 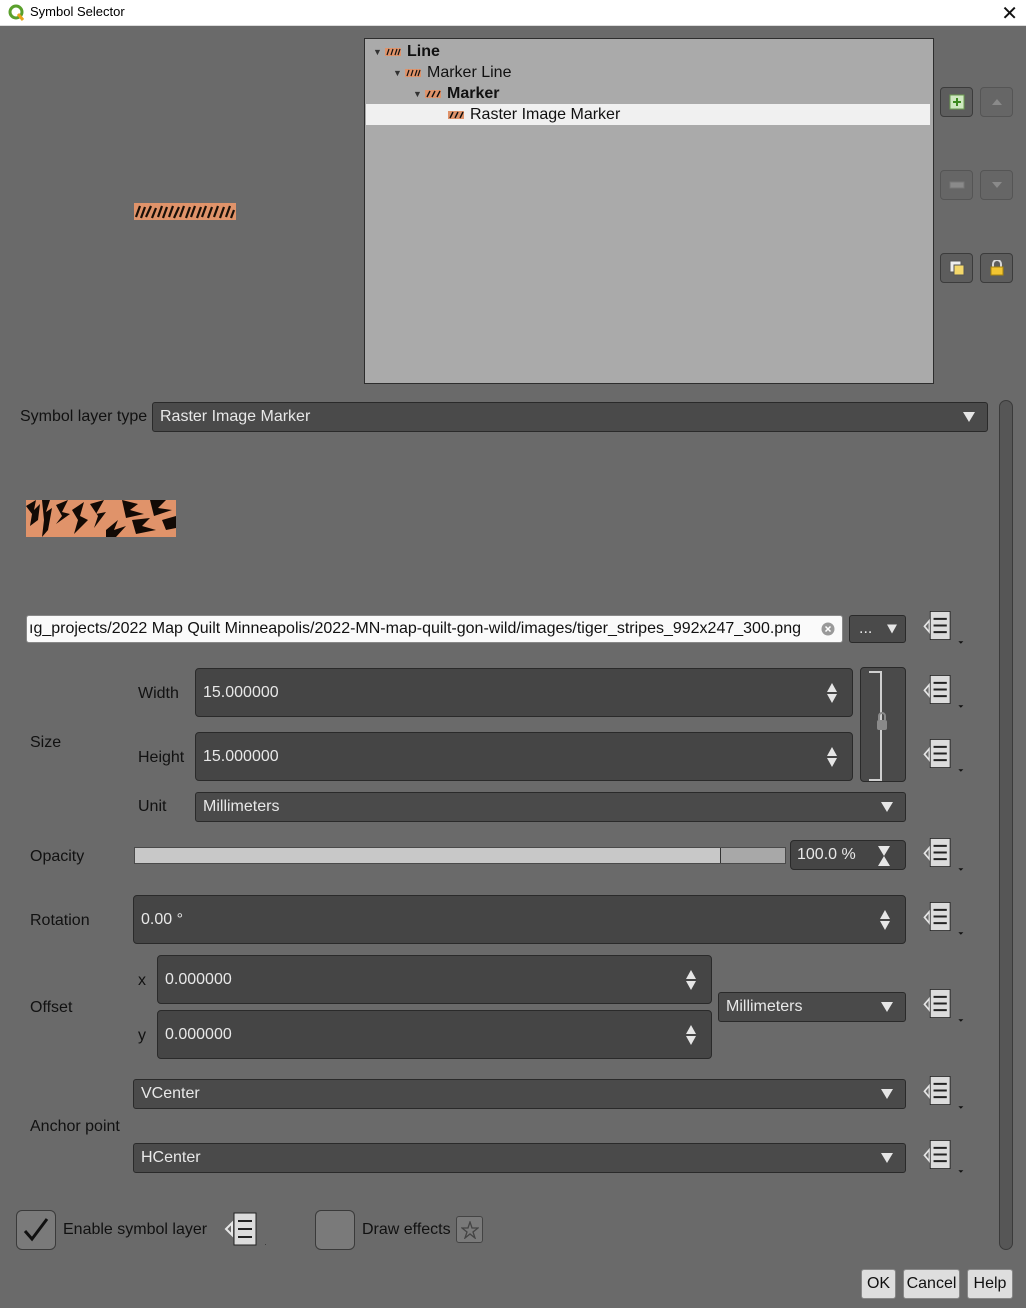 What do you see at coordinates (519, 919) in the screenshot?
I see `rotation-spinbox: 0.00 °` at bounding box center [519, 919].